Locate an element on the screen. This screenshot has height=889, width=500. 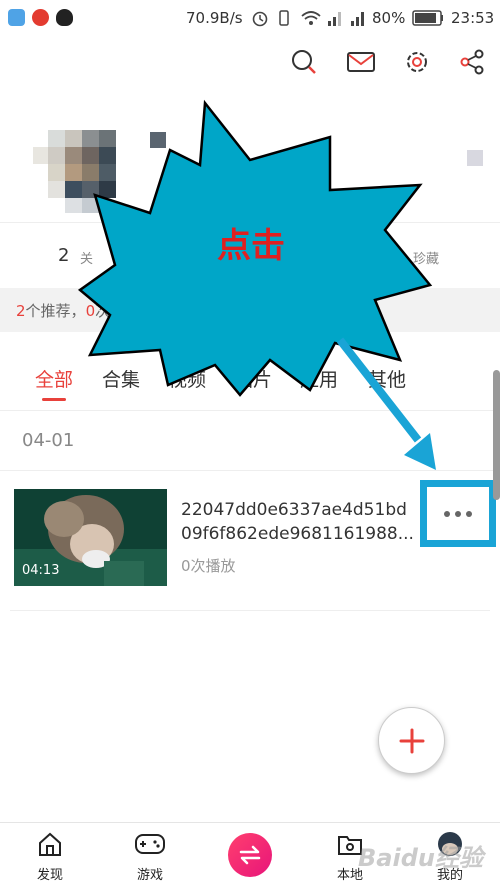
share-icon is located at coordinates (472, 62).